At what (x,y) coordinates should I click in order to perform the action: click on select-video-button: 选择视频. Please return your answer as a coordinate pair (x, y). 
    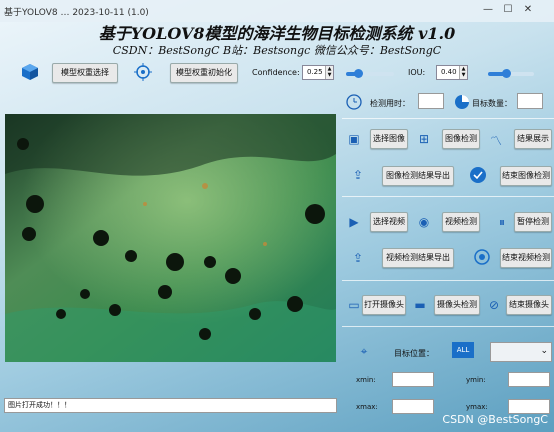
    Looking at the image, I should click on (389, 222).